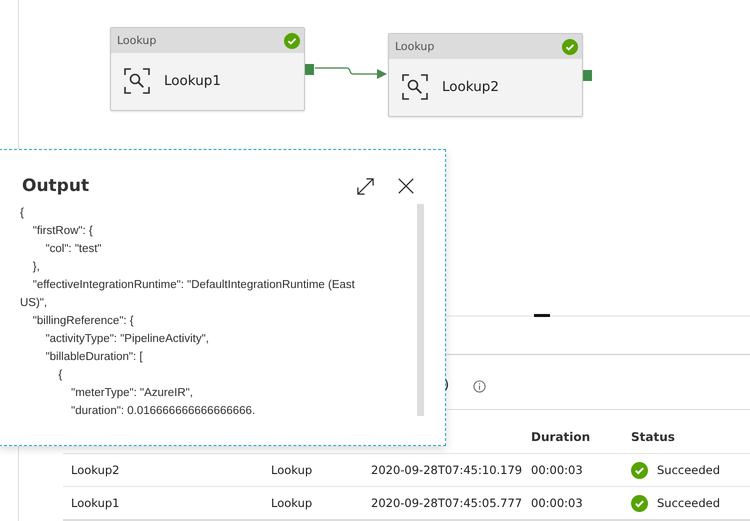 The image size is (750, 521). I want to click on activity-name: Lookup1, so click(192, 81).